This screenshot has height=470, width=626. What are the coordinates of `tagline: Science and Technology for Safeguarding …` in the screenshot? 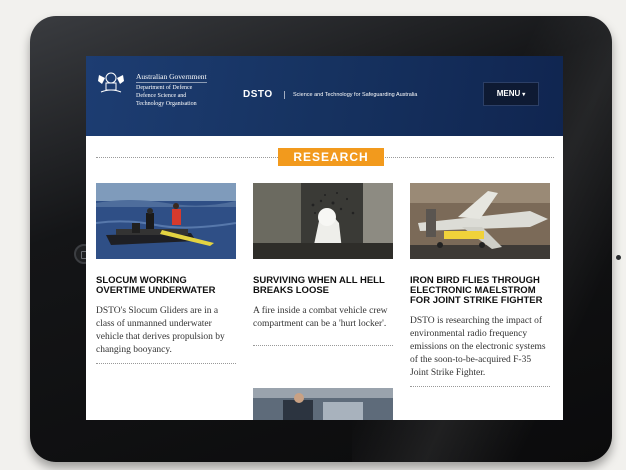 It's located at (350, 95).